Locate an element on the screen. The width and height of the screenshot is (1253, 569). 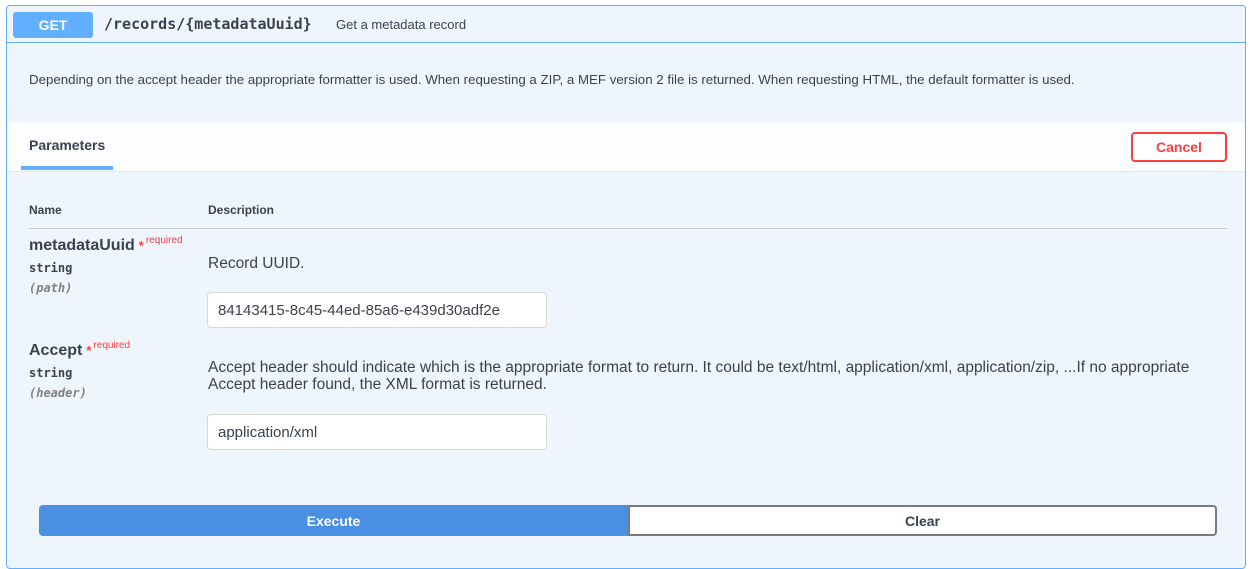
param-name: Accept * required is located at coordinates (80, 350).